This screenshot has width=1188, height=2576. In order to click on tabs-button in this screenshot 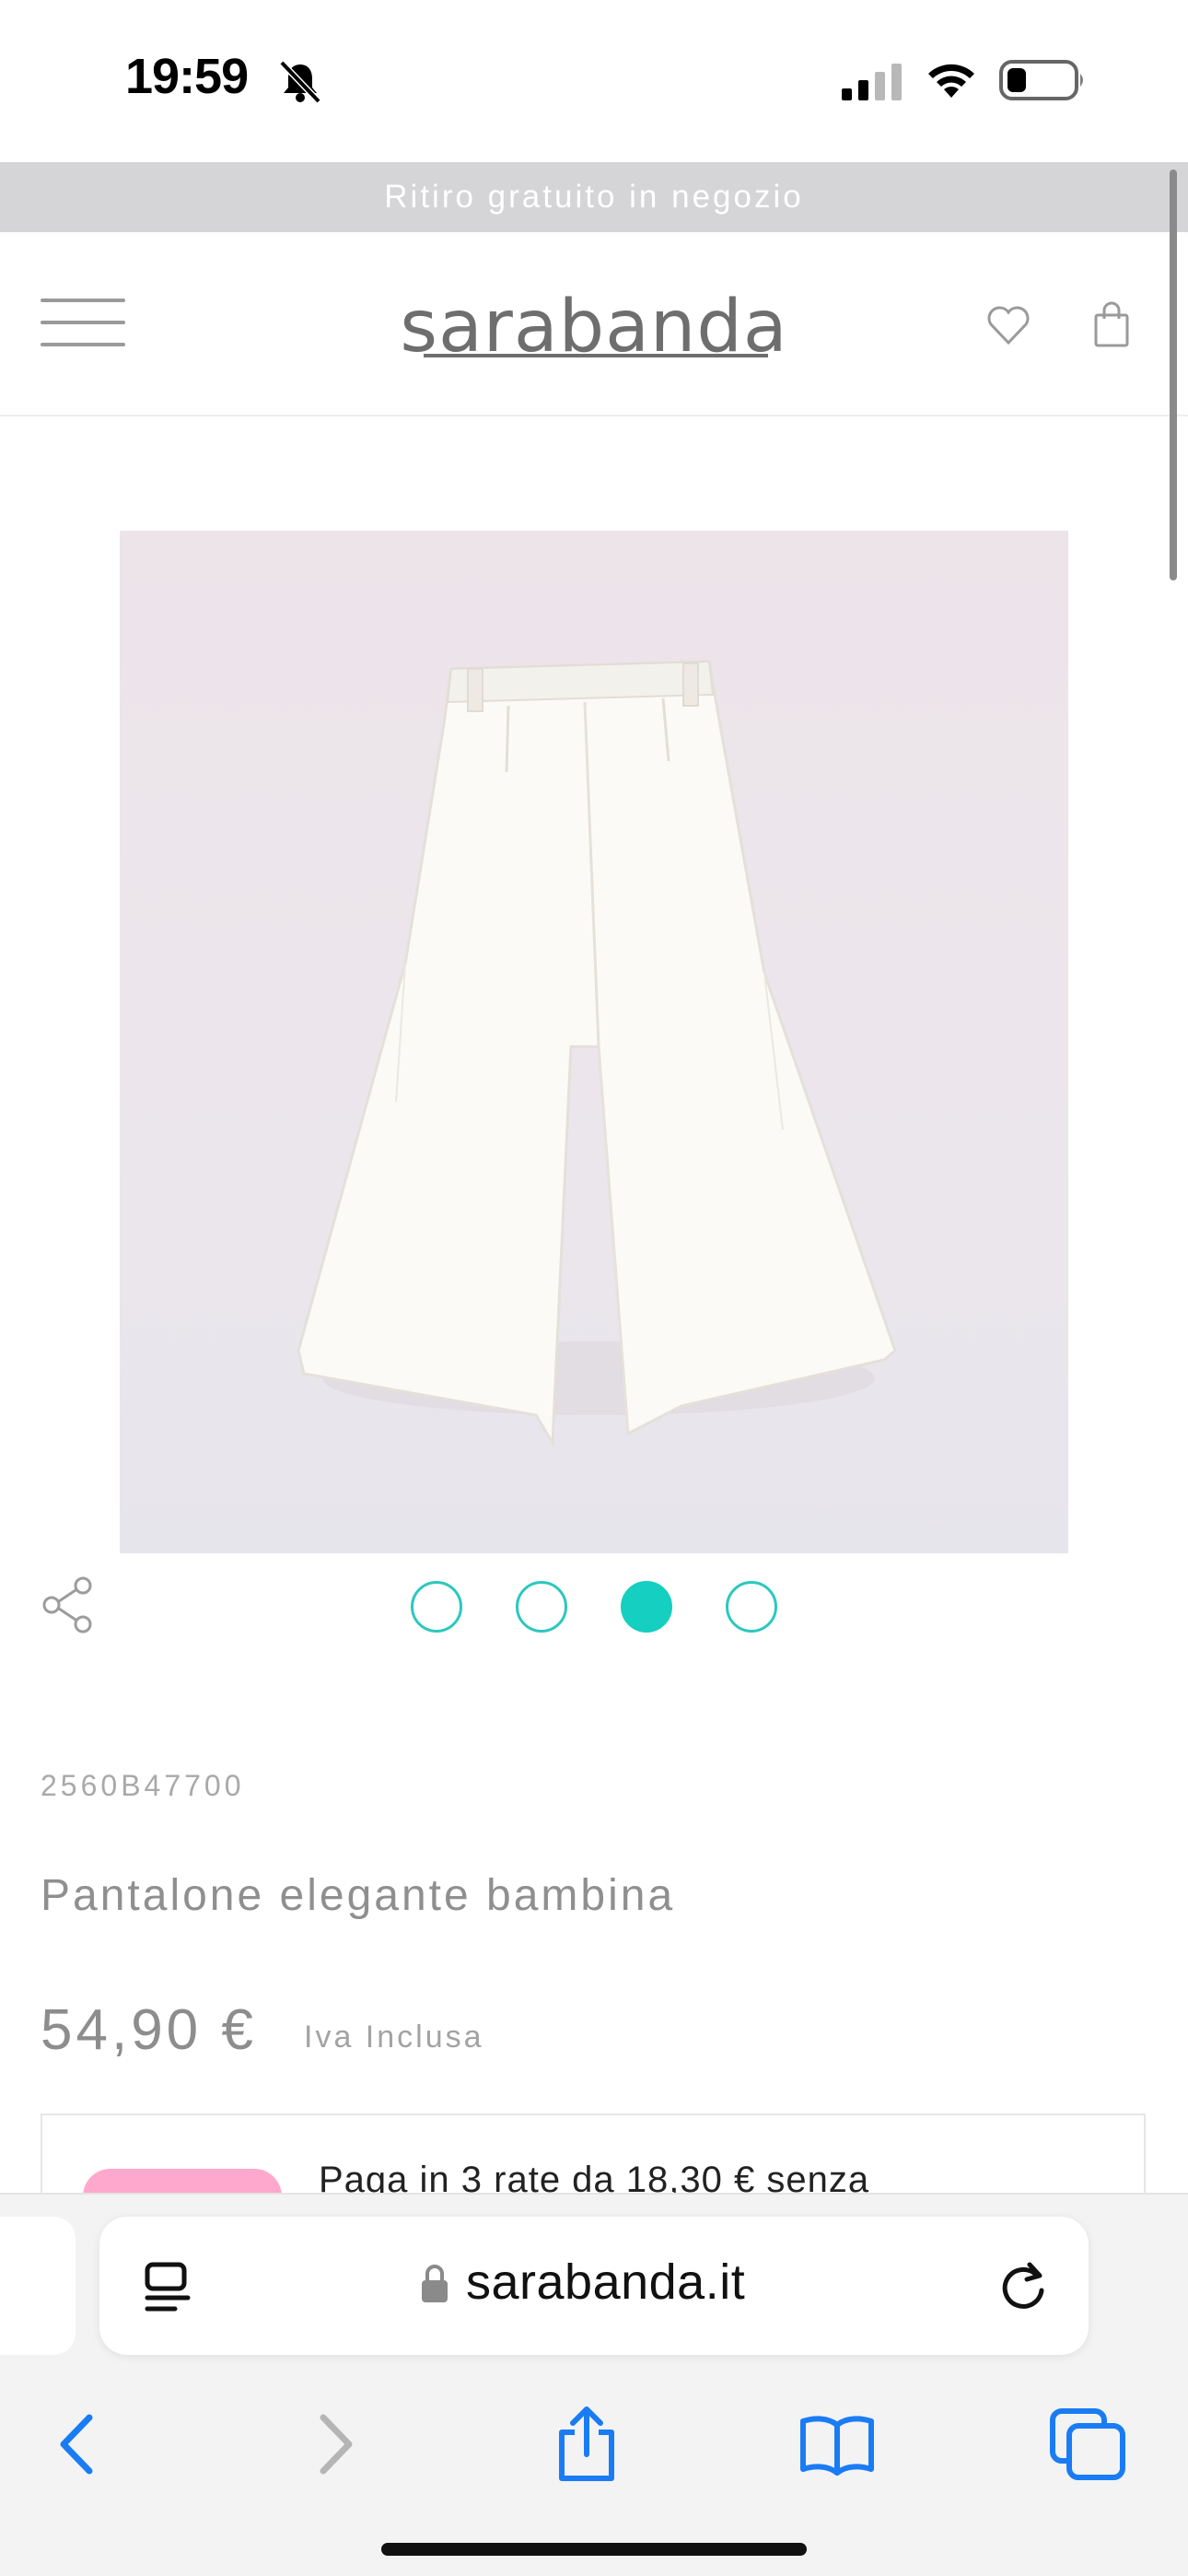, I will do `click(1087, 2444)`.